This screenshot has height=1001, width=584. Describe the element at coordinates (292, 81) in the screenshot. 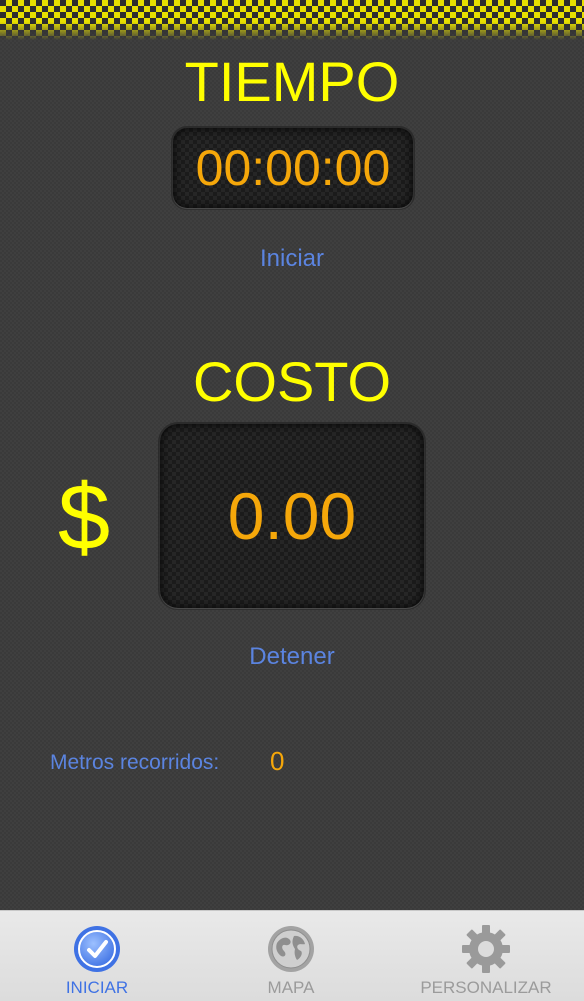

I see `time-heading: TIEMPO` at that location.